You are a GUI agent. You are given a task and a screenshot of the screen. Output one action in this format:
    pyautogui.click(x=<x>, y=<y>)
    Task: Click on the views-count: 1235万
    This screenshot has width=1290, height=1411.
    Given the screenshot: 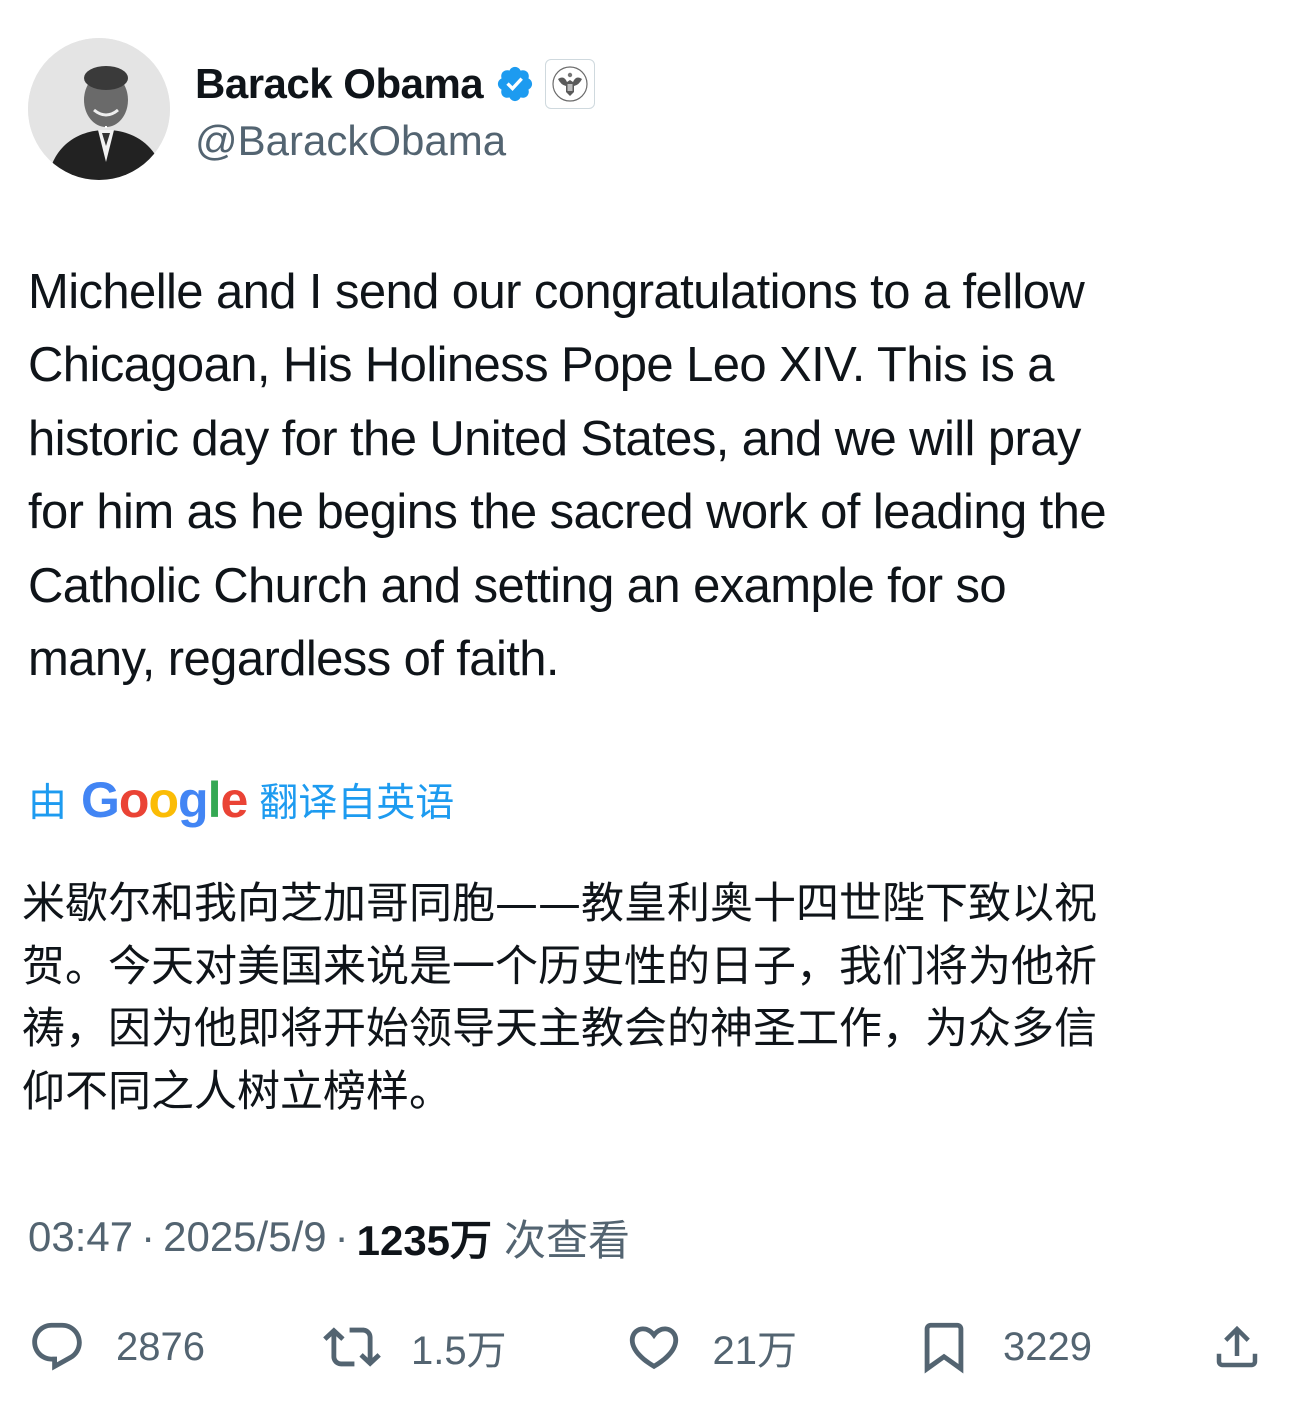 What is the action you would take?
    pyautogui.click(x=424, y=1237)
    